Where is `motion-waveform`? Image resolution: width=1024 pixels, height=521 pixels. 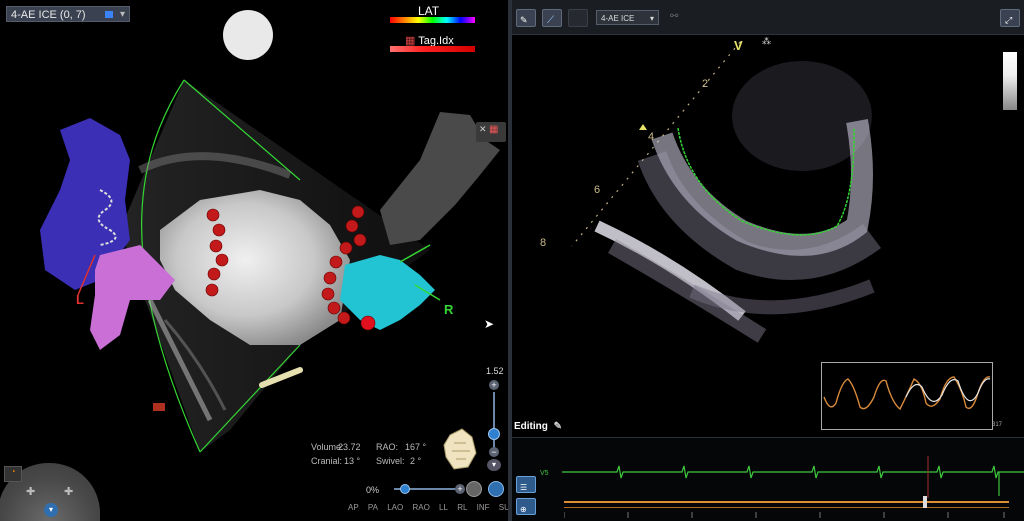 motion-waveform is located at coordinates (907, 396).